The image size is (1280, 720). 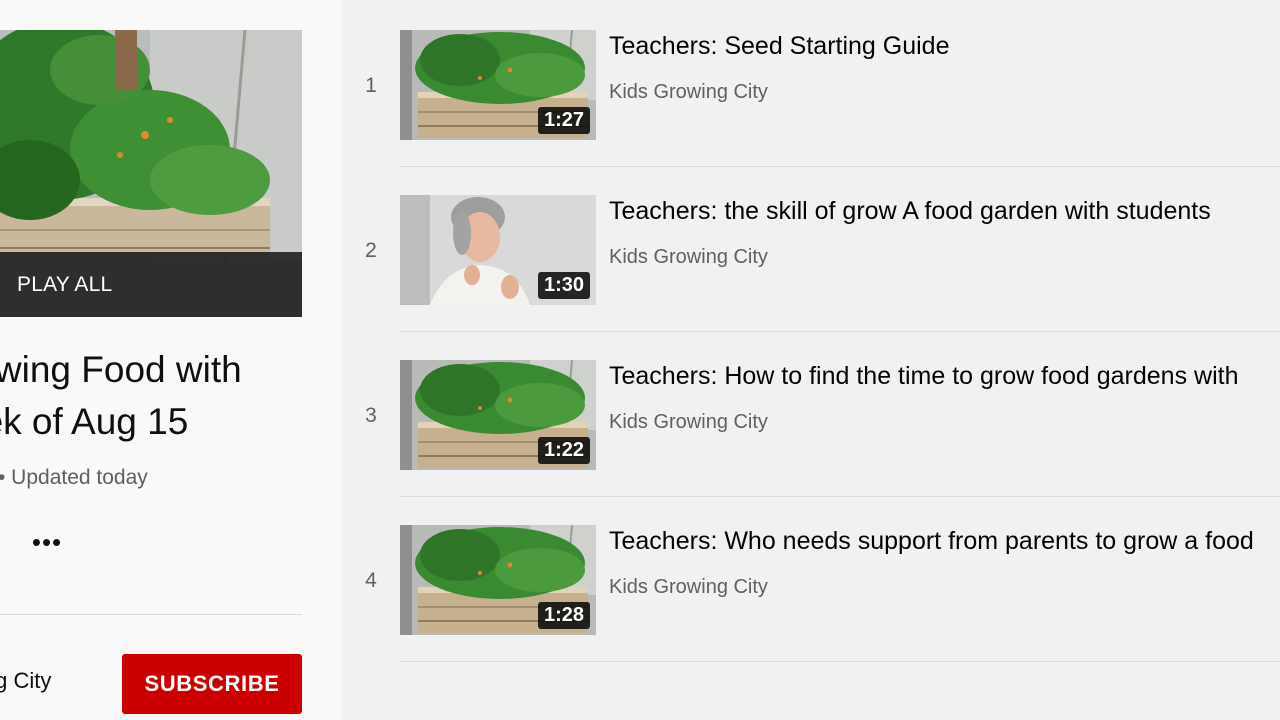 What do you see at coordinates (498, 250) in the screenshot?
I see `video-thumbnail: 1:30` at bounding box center [498, 250].